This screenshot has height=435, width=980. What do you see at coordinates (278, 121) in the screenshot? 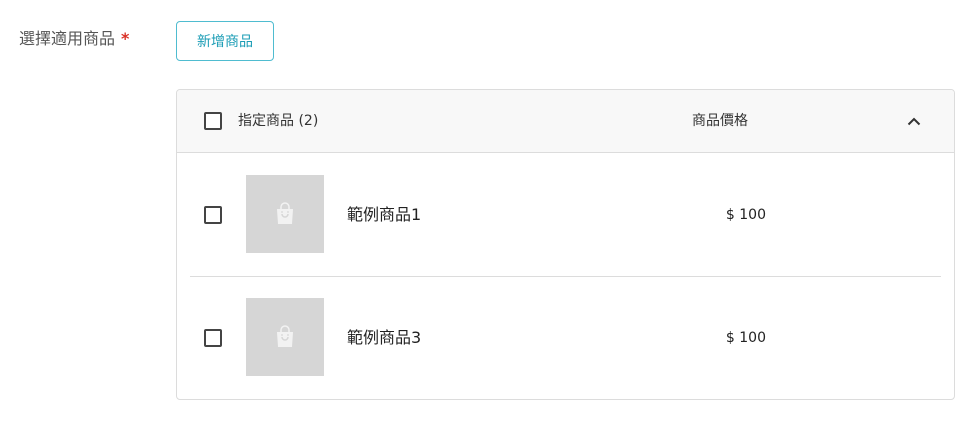
I see `selected-products-title: 指定商品 (2)` at bounding box center [278, 121].